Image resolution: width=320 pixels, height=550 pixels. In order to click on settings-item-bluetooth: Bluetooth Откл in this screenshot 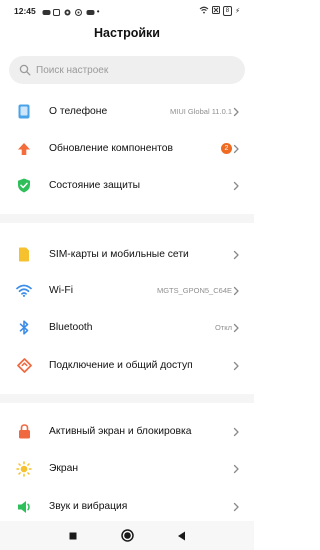, I will do `click(127, 327)`.